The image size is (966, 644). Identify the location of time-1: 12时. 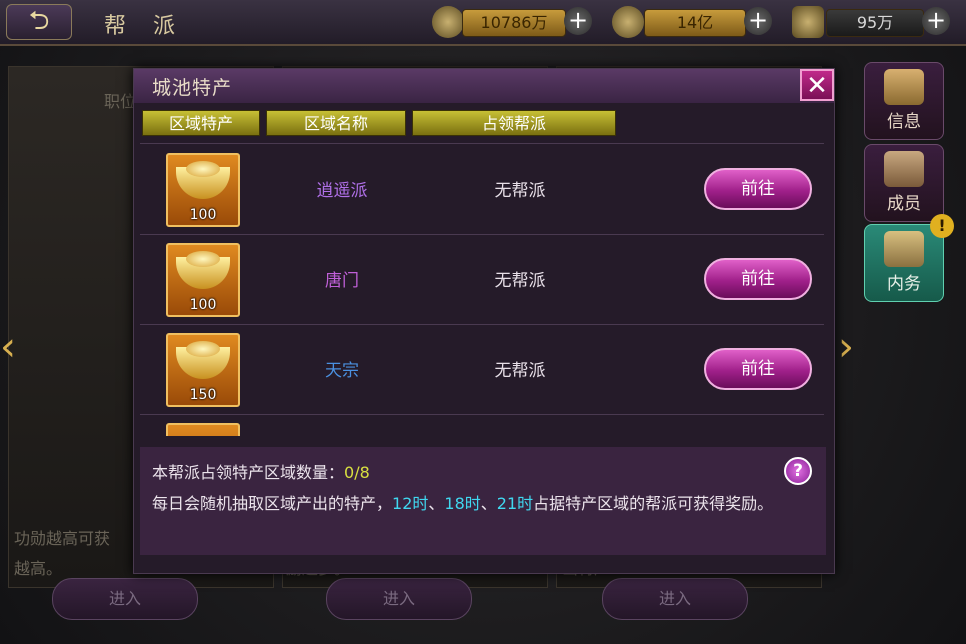
(410, 503).